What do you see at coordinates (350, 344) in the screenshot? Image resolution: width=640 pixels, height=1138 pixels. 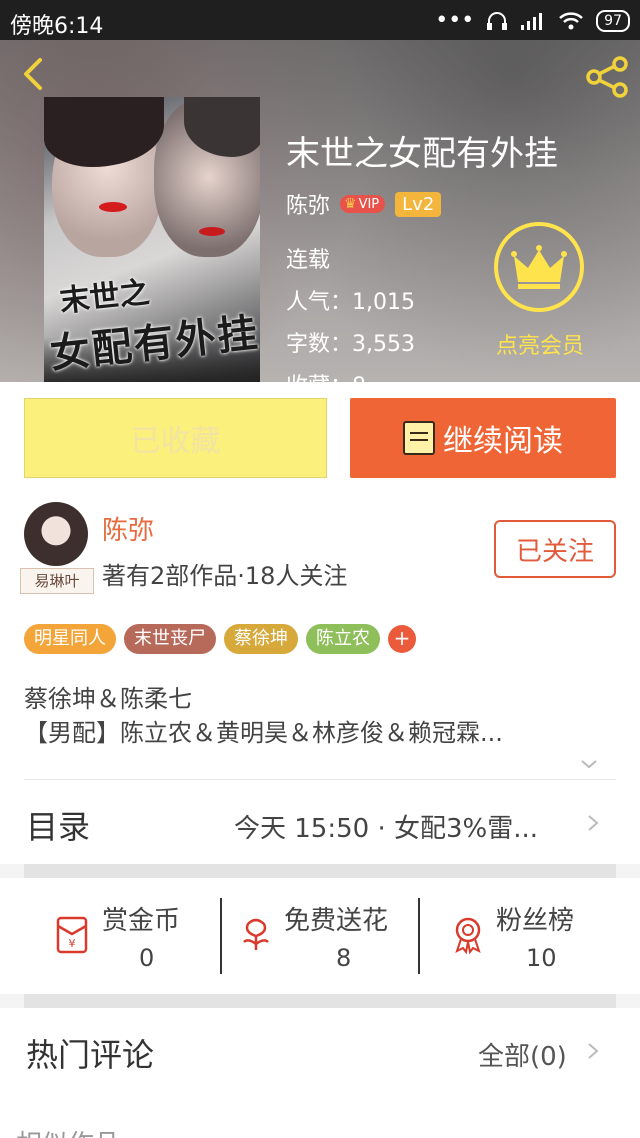 I see `book-word-count: 字数：3,553` at bounding box center [350, 344].